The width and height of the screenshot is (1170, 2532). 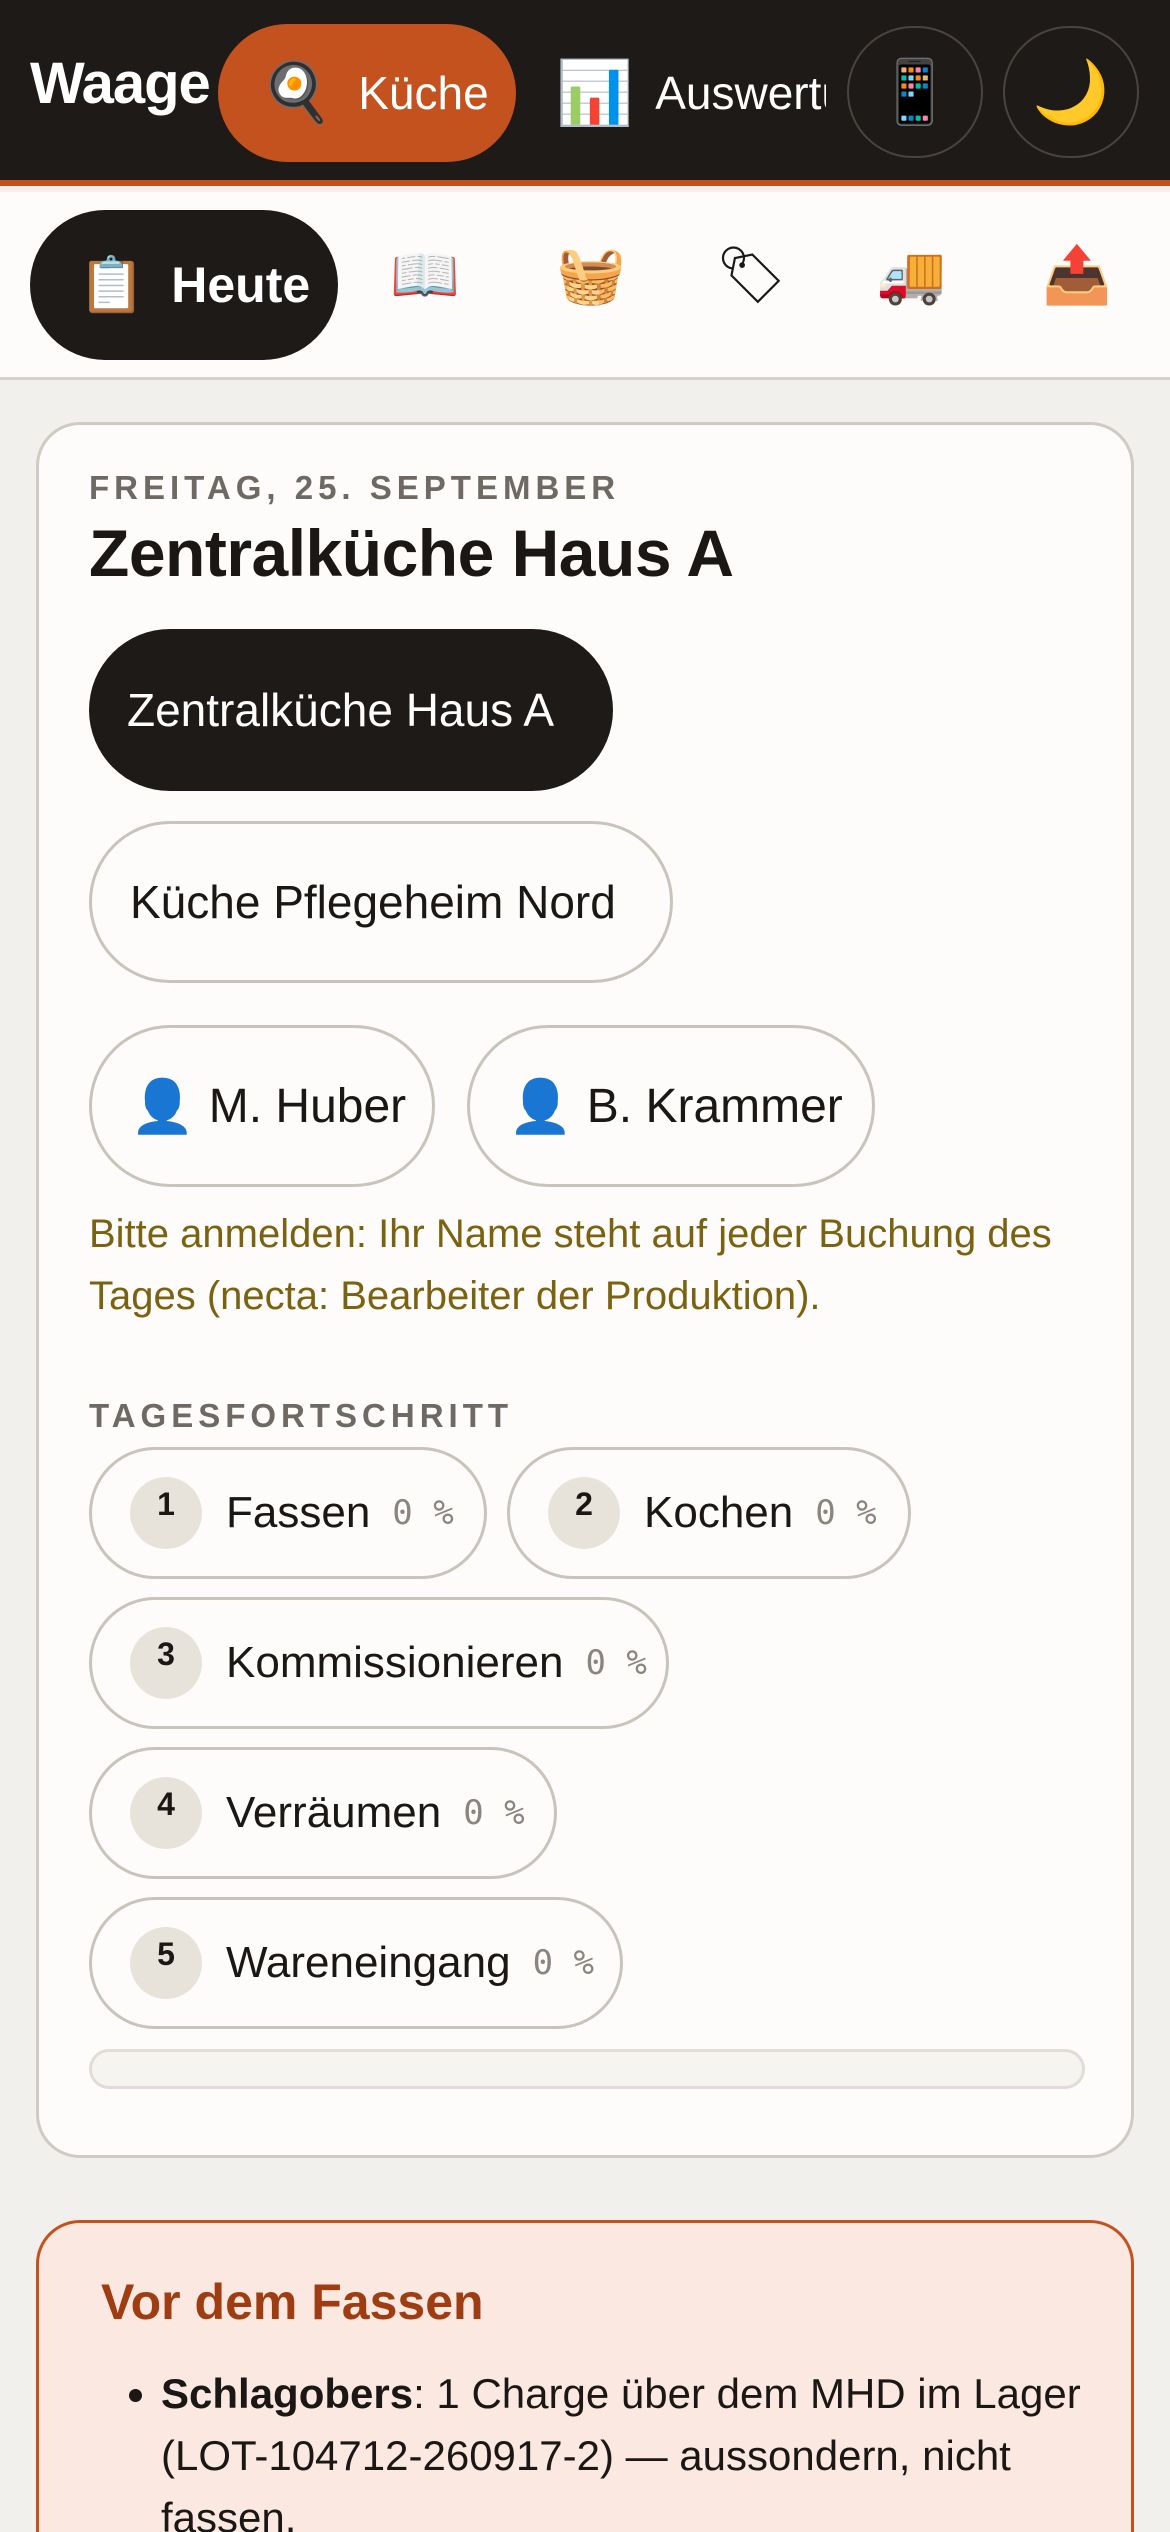 I want to click on step-label: Wareneingang, so click(x=368, y=1962).